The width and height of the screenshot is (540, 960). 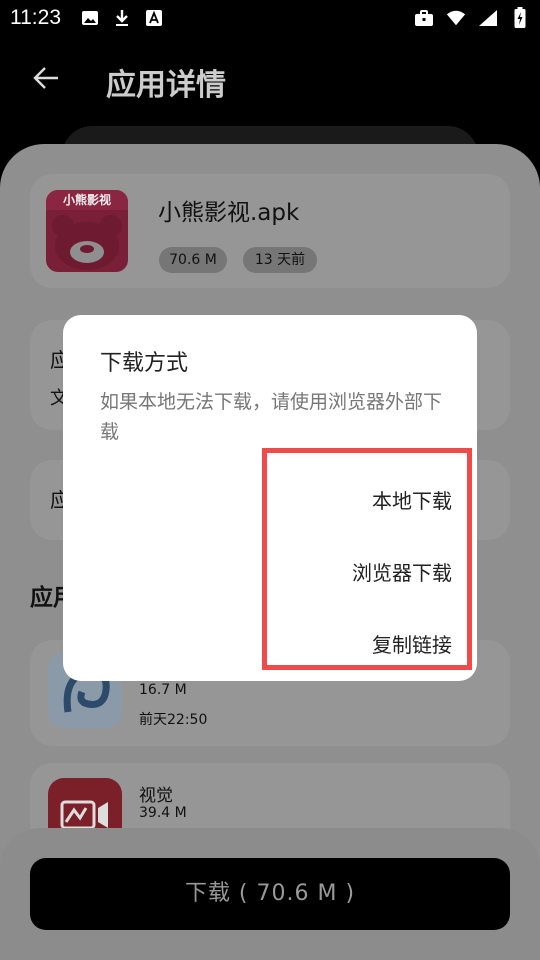 I want to click on image-notification-icon, so click(x=90, y=18).